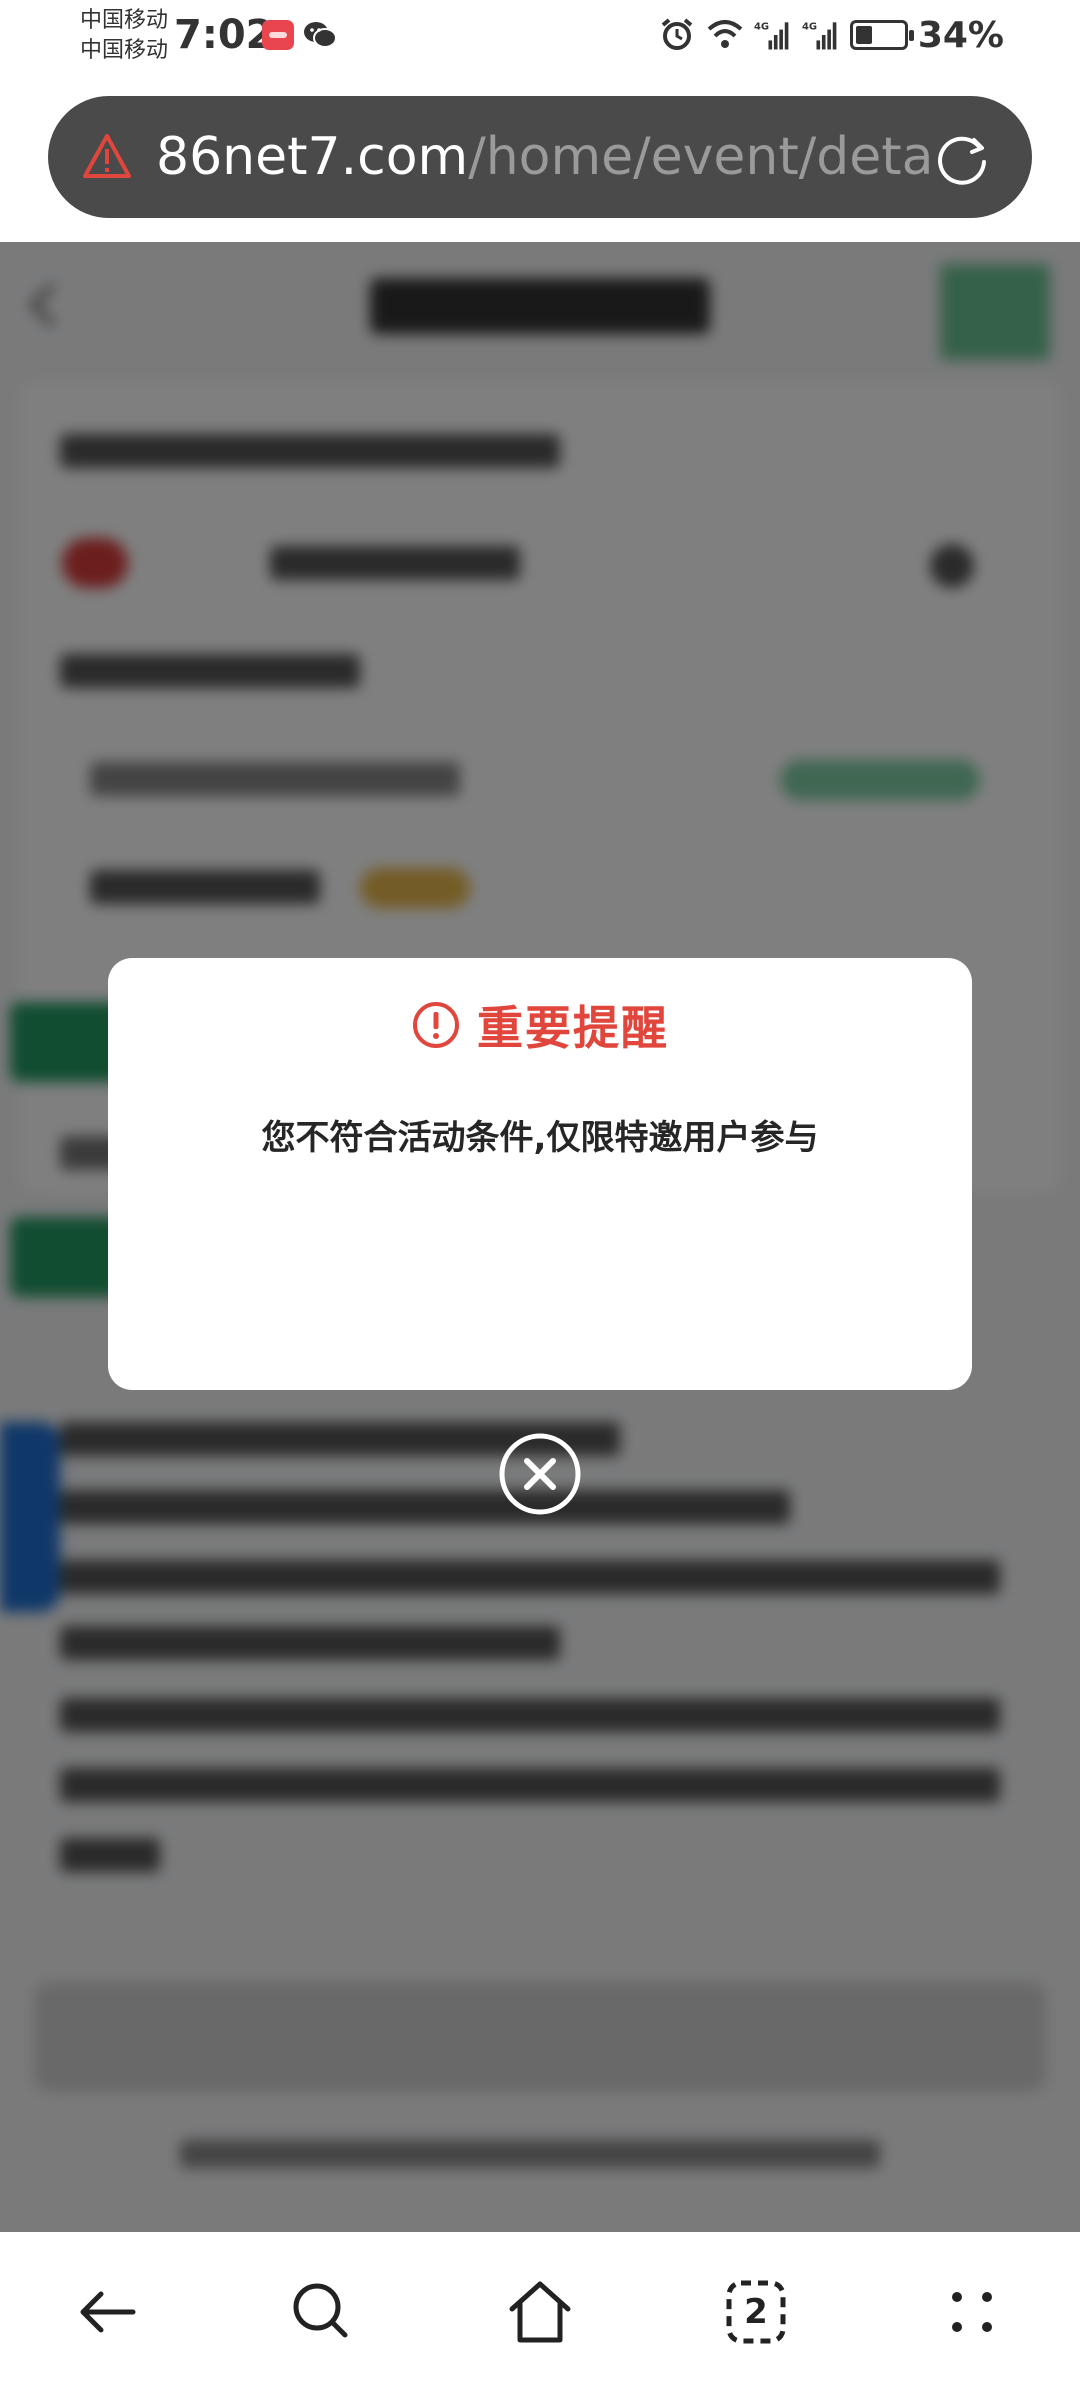  What do you see at coordinates (107, 156) in the screenshot?
I see `warning-triangle-icon` at bounding box center [107, 156].